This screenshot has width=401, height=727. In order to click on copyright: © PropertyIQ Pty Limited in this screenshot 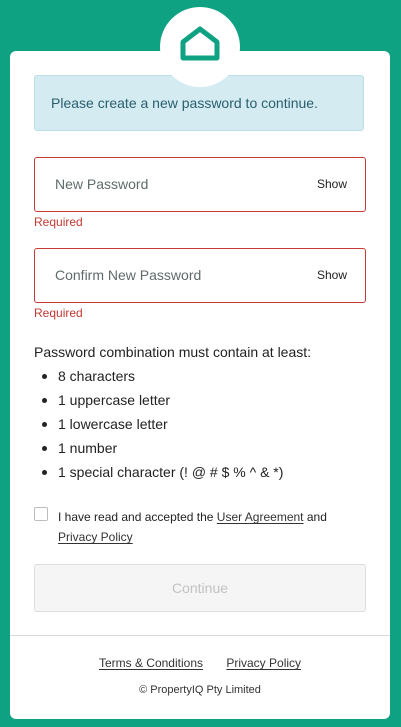, I will do `click(200, 690)`.